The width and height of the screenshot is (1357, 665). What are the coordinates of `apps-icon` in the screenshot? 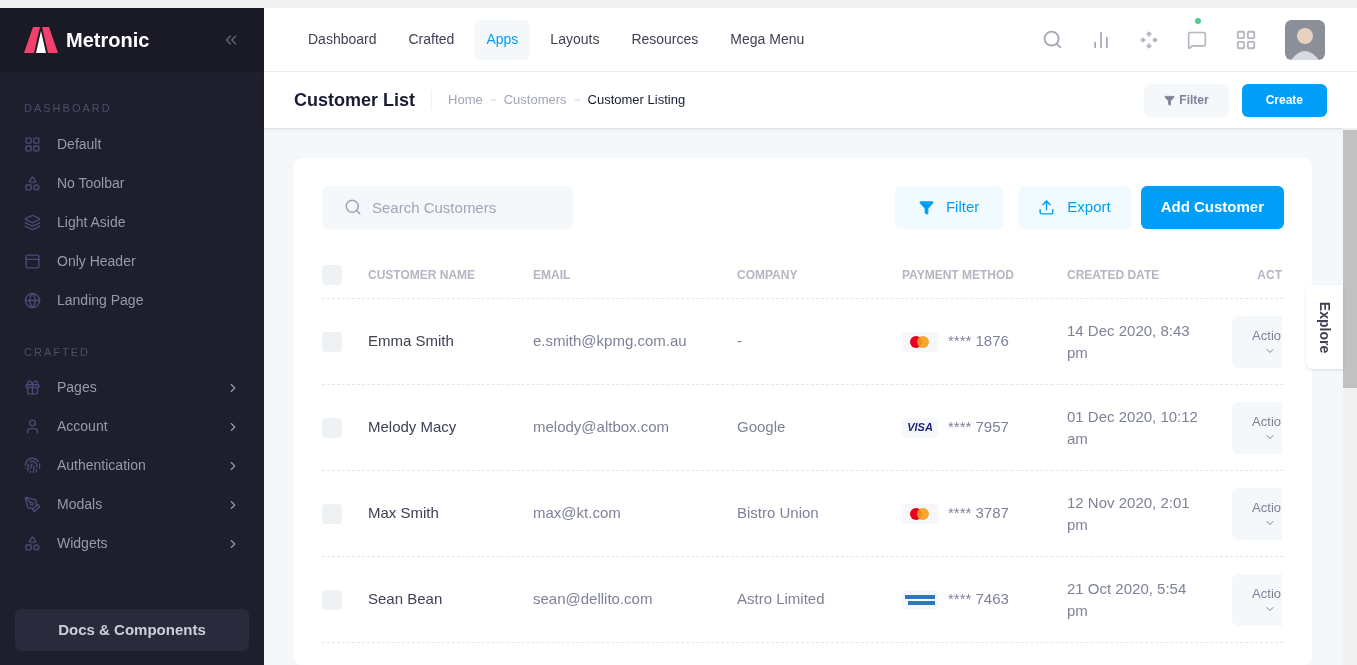 It's located at (1246, 39).